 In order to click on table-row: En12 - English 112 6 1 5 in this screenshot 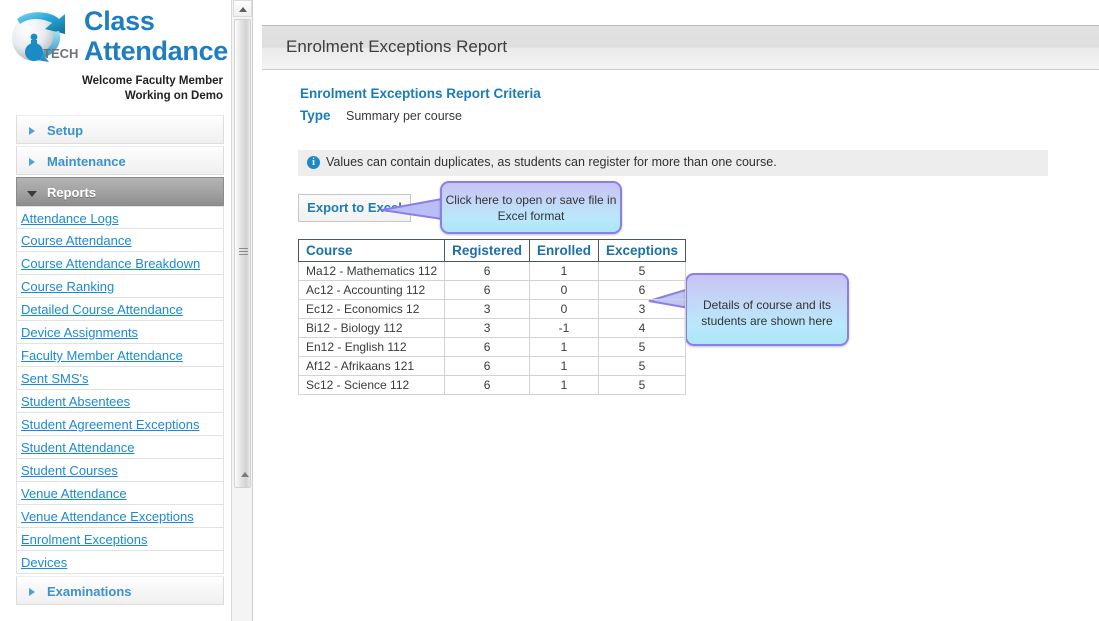, I will do `click(492, 347)`.